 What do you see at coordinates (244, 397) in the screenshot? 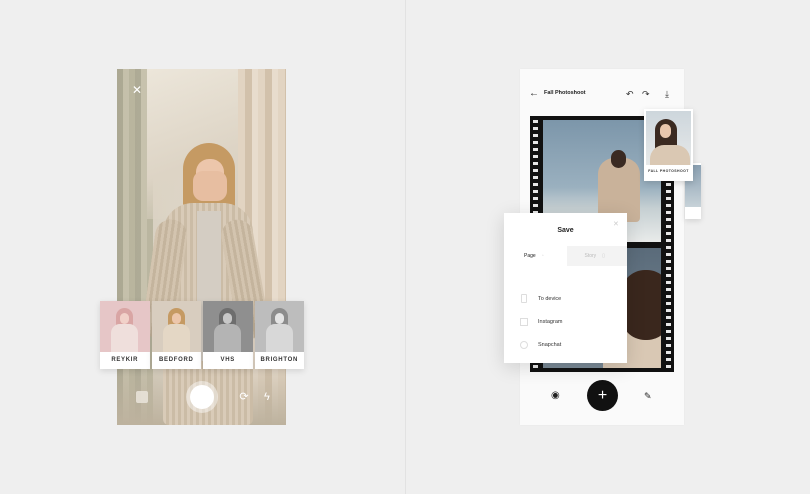
I see `camera-flip-icon: ⟳` at bounding box center [244, 397].